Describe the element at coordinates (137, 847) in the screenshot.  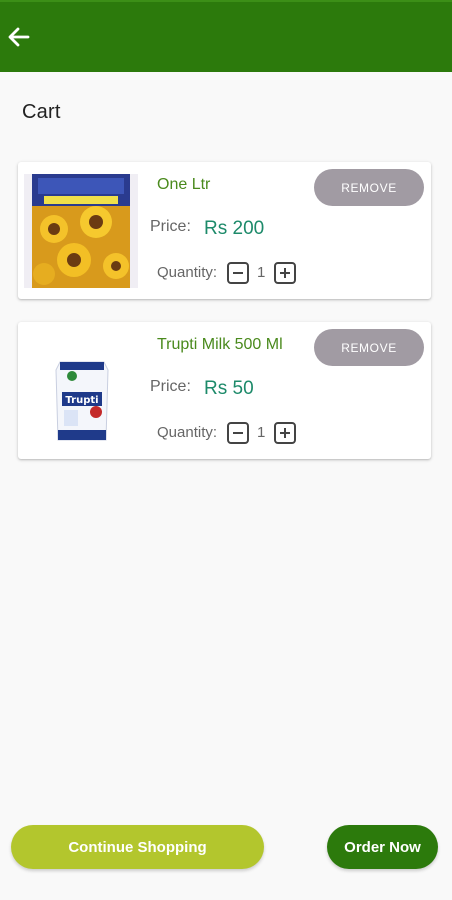
I see `continue-shopping-button: Continue Shopping` at that location.